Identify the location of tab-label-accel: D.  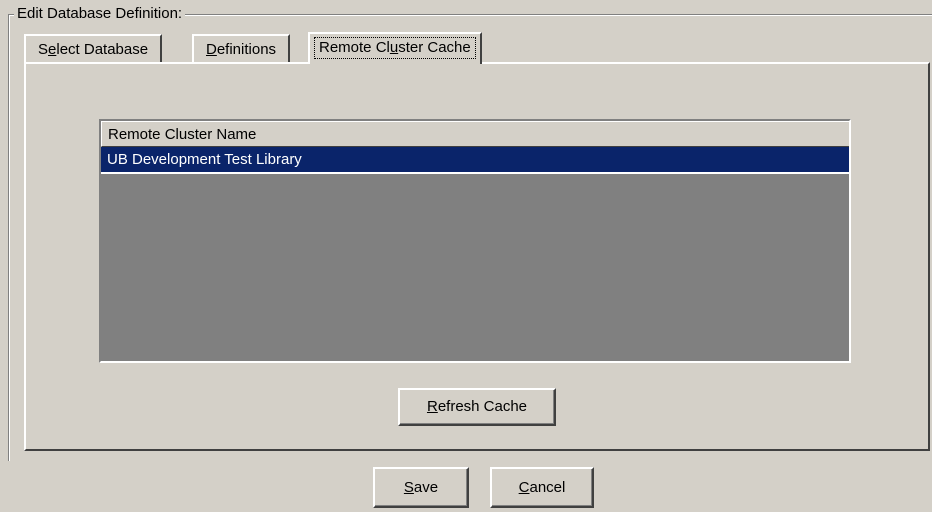
(211, 49).